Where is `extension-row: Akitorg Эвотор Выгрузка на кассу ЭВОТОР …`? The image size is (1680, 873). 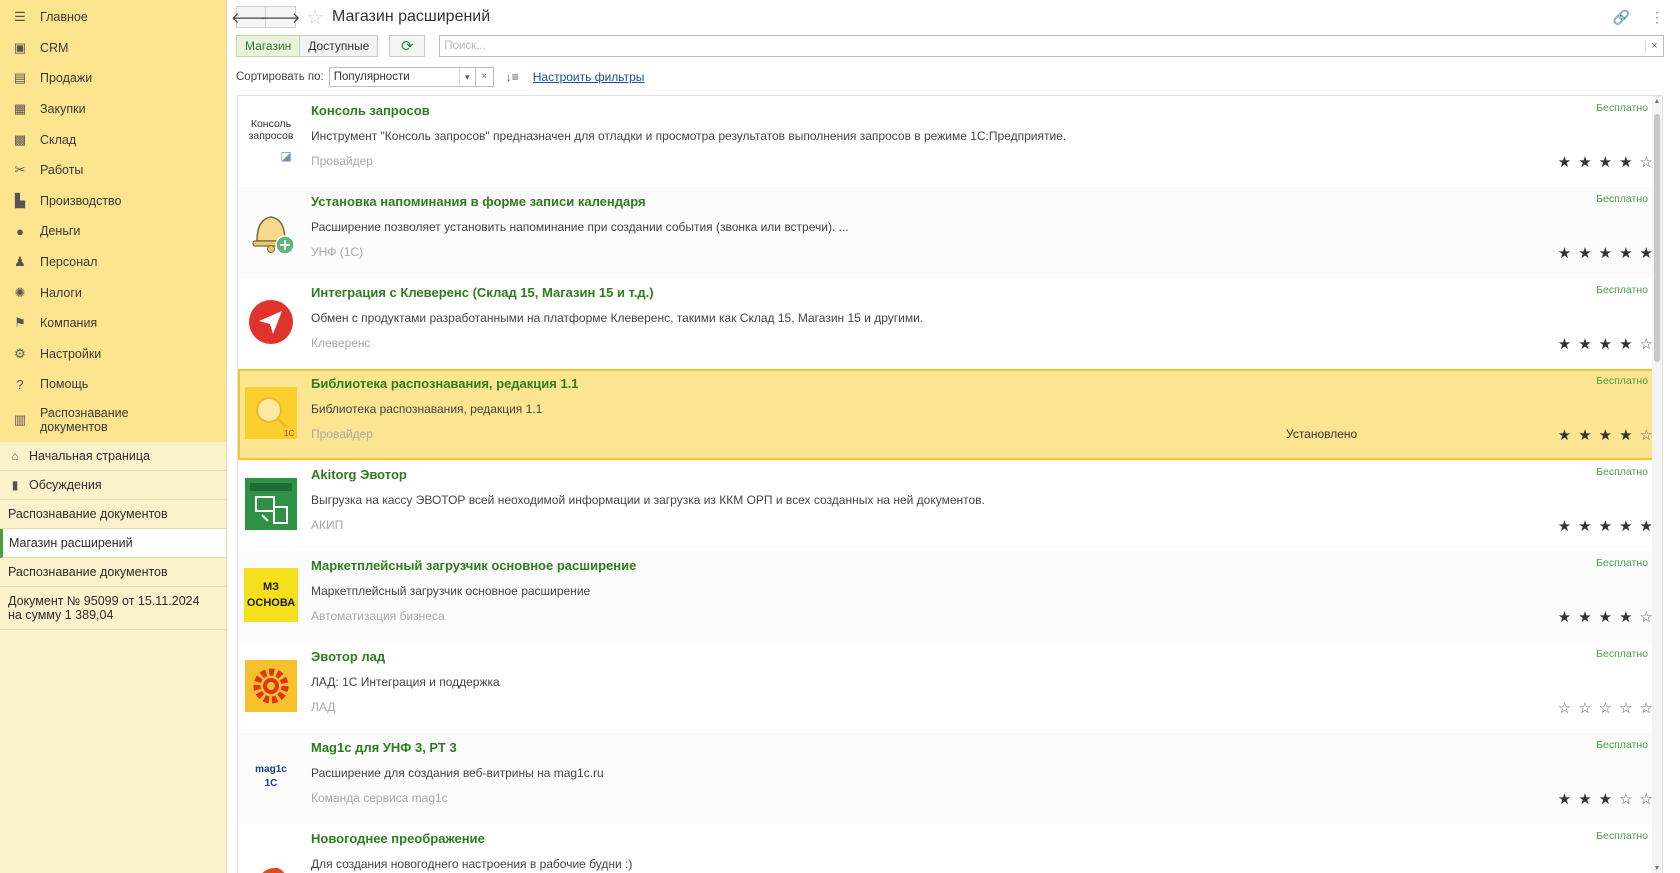
extension-row: Akitorg Эвотор Выгрузка на кассу ЭВОТОР … is located at coordinates (950, 505).